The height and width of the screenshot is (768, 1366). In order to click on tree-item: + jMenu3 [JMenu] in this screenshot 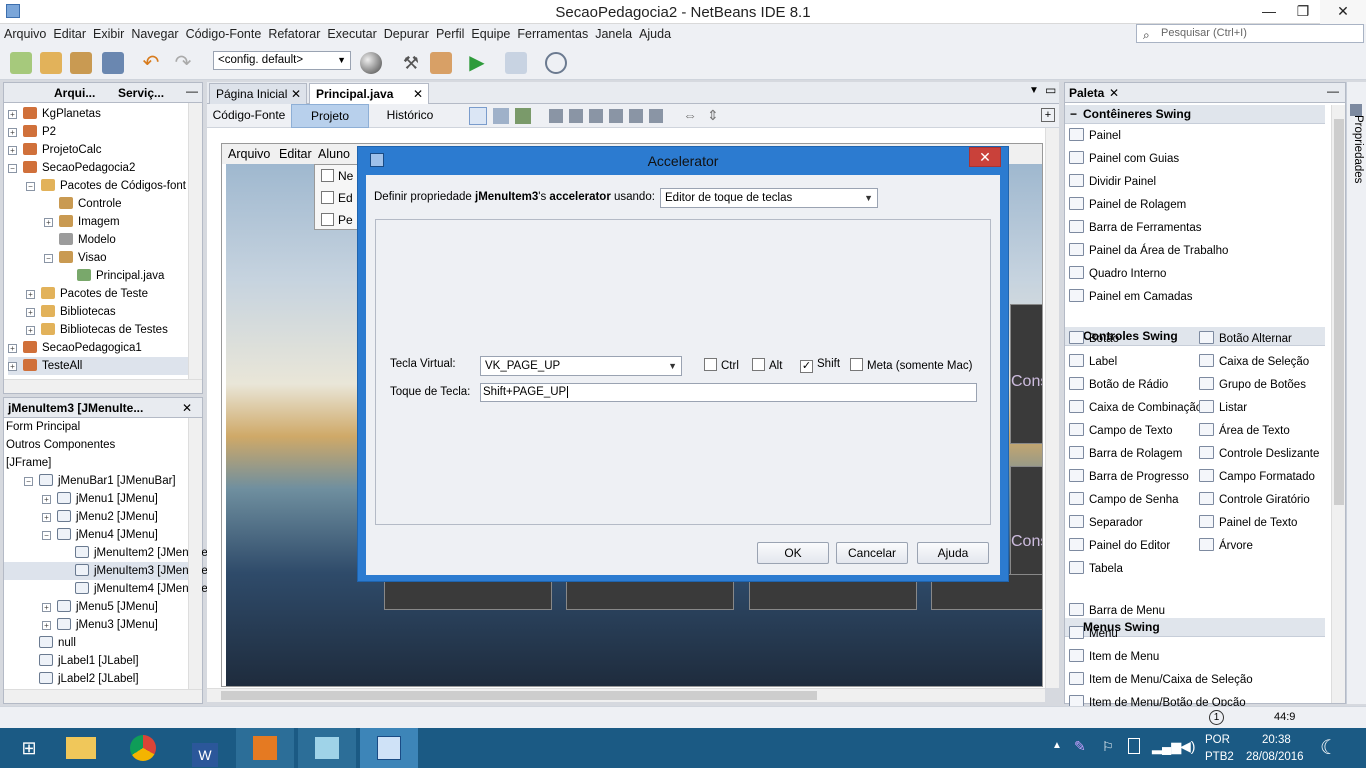, I will do `click(96, 625)`.